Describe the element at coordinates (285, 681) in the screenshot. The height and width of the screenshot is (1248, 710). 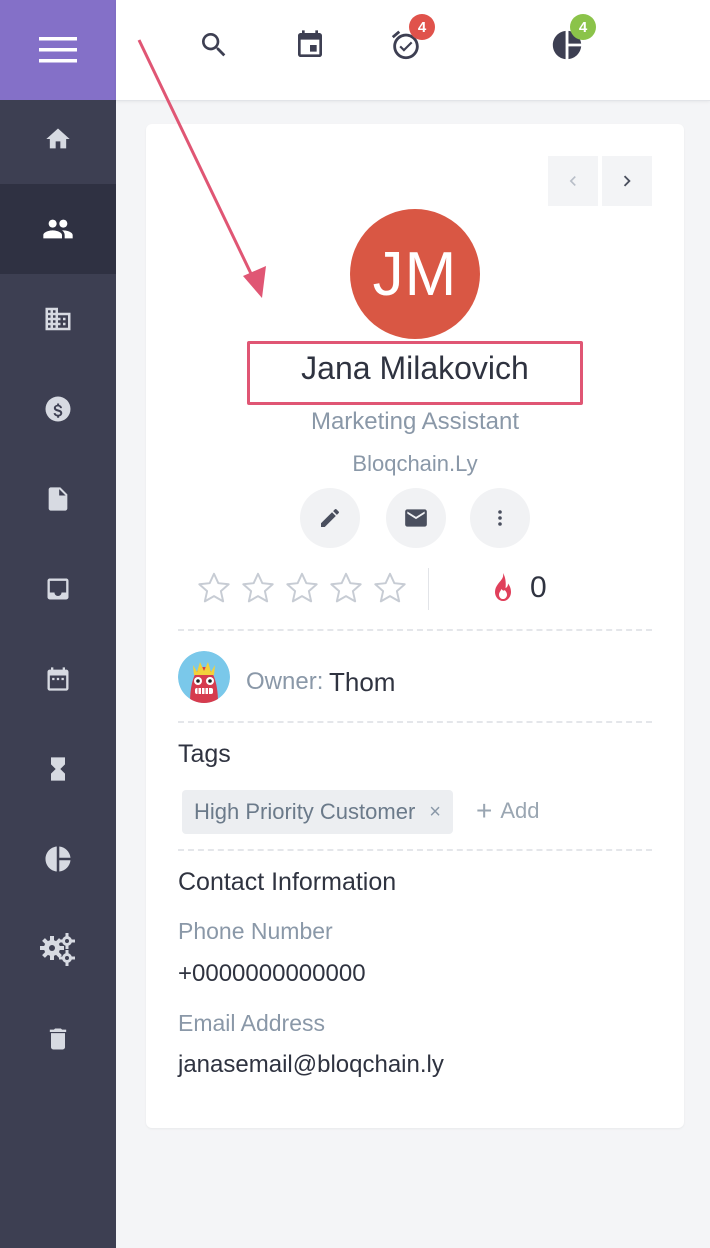
I see `owner-label: Owner:` at that location.